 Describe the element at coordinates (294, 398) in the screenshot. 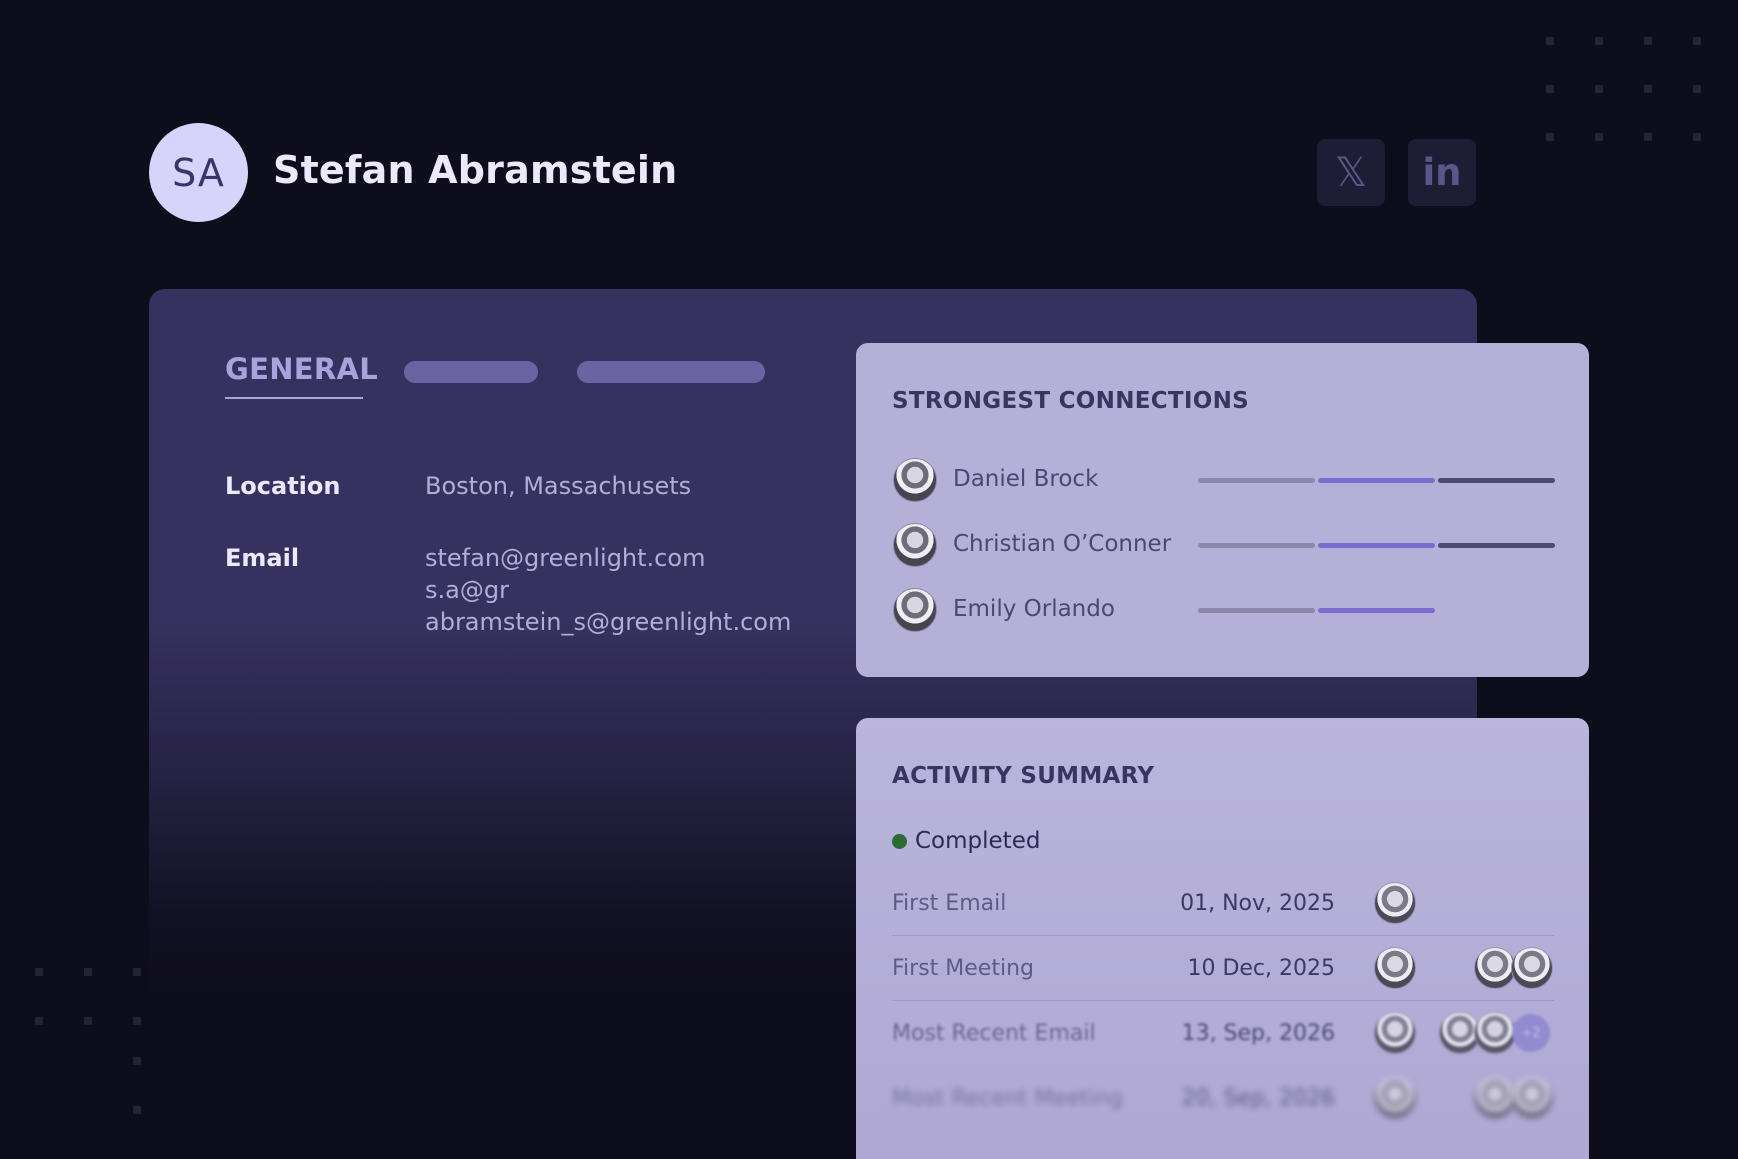

I see `active-tab-indicator` at that location.